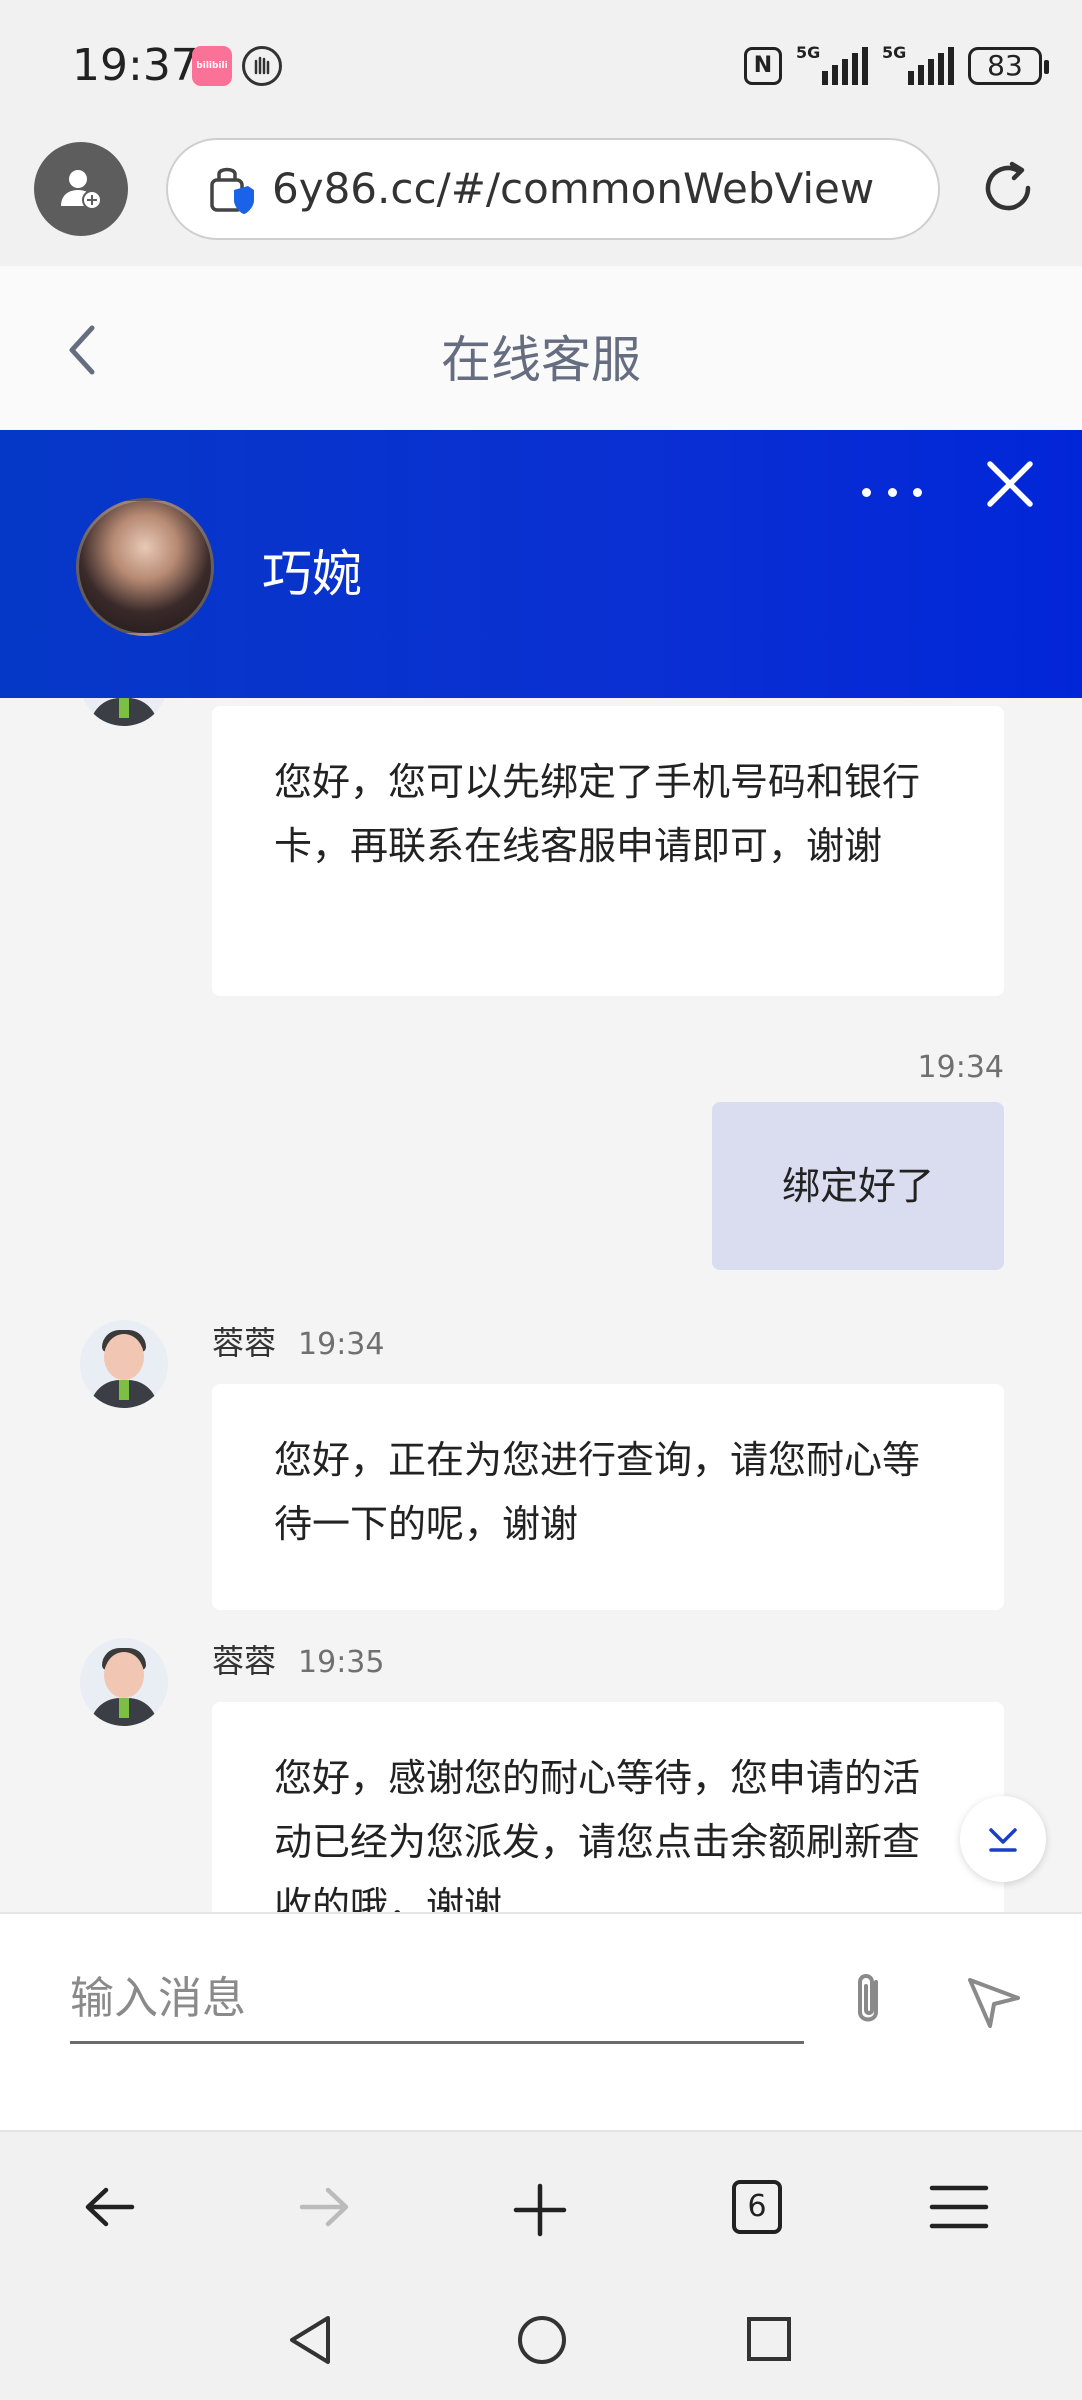  Describe the element at coordinates (541, 65) in the screenshot. I see `status-bar: 19:37 bilibili N 5G 5G 83` at that location.